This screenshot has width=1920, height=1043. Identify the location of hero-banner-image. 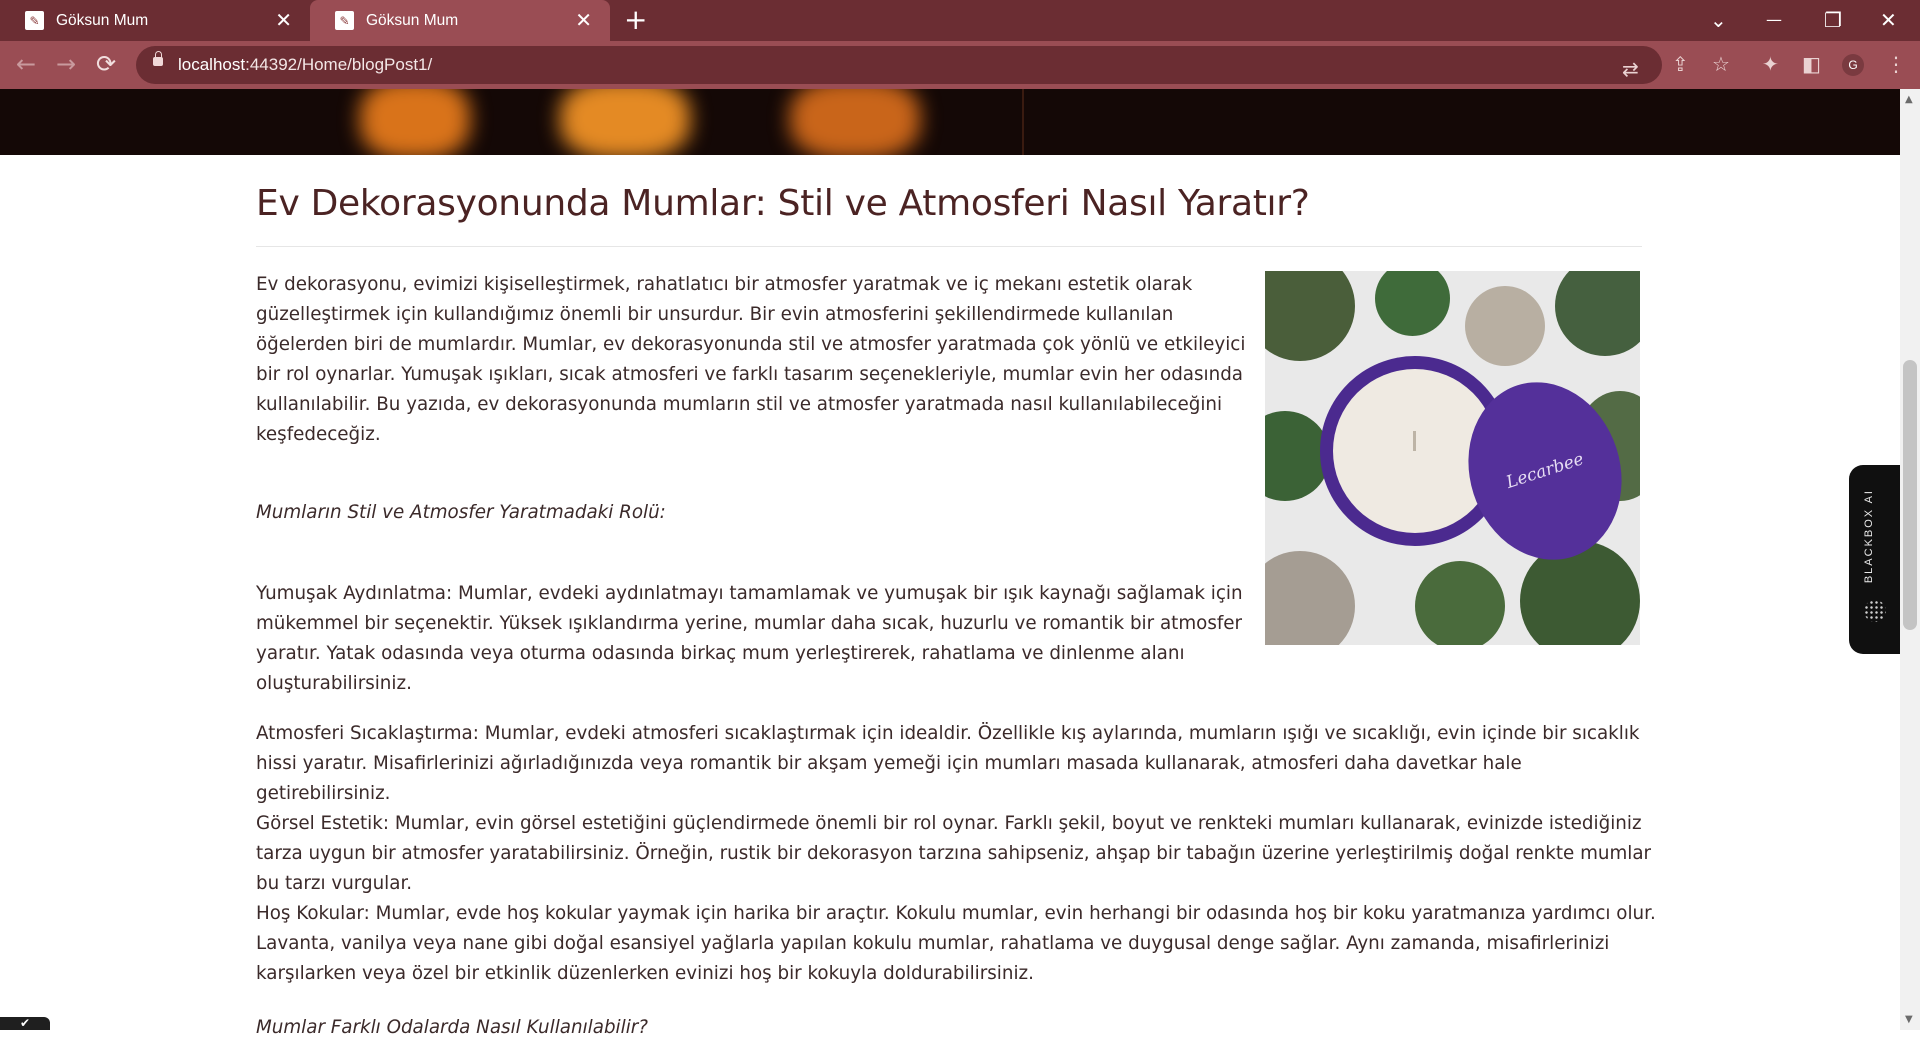
(950, 122).